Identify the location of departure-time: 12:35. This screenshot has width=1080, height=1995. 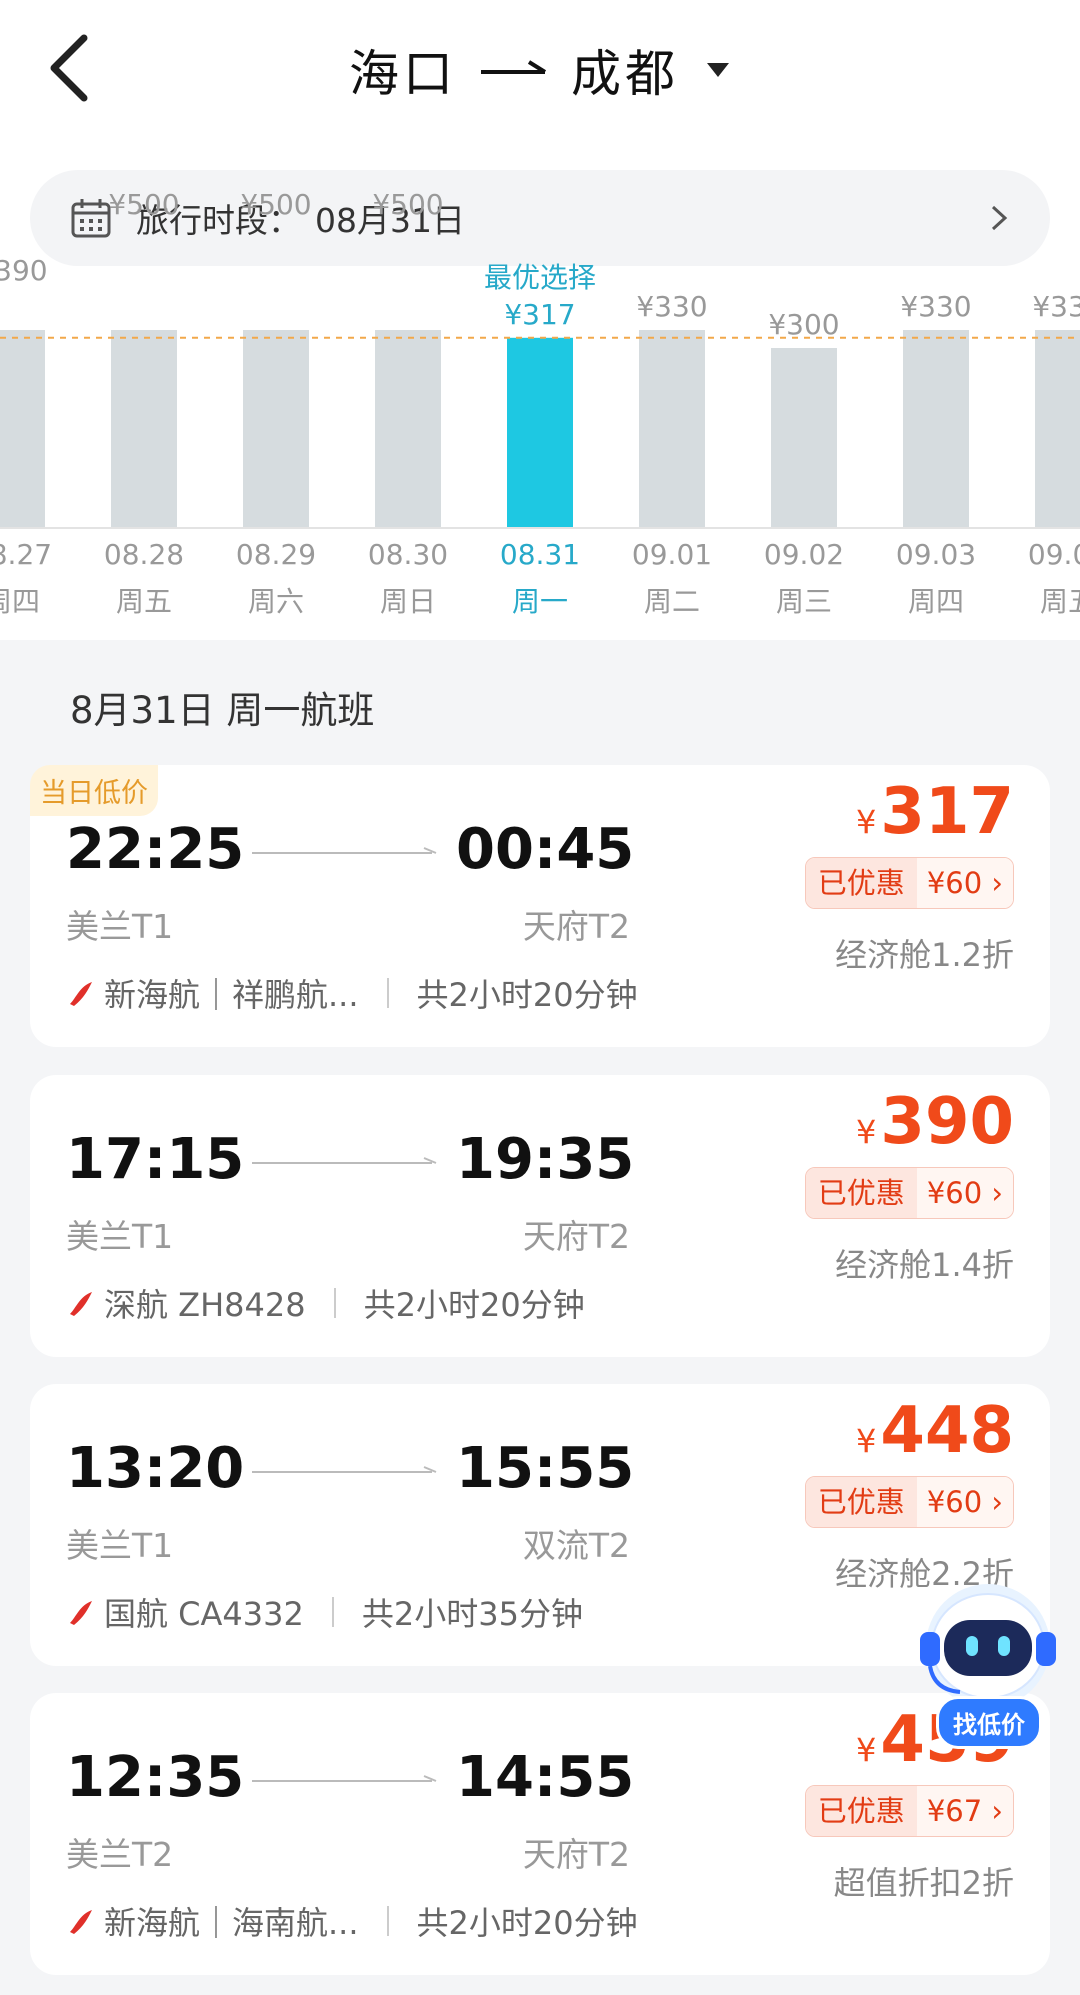
(155, 1777).